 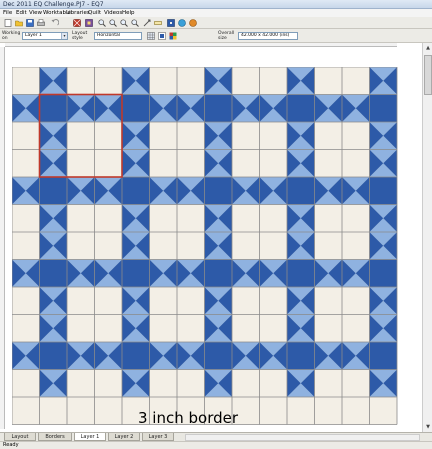 What do you see at coordinates (2, 238) in the screenshot?
I see `vertical-ruler` at bounding box center [2, 238].